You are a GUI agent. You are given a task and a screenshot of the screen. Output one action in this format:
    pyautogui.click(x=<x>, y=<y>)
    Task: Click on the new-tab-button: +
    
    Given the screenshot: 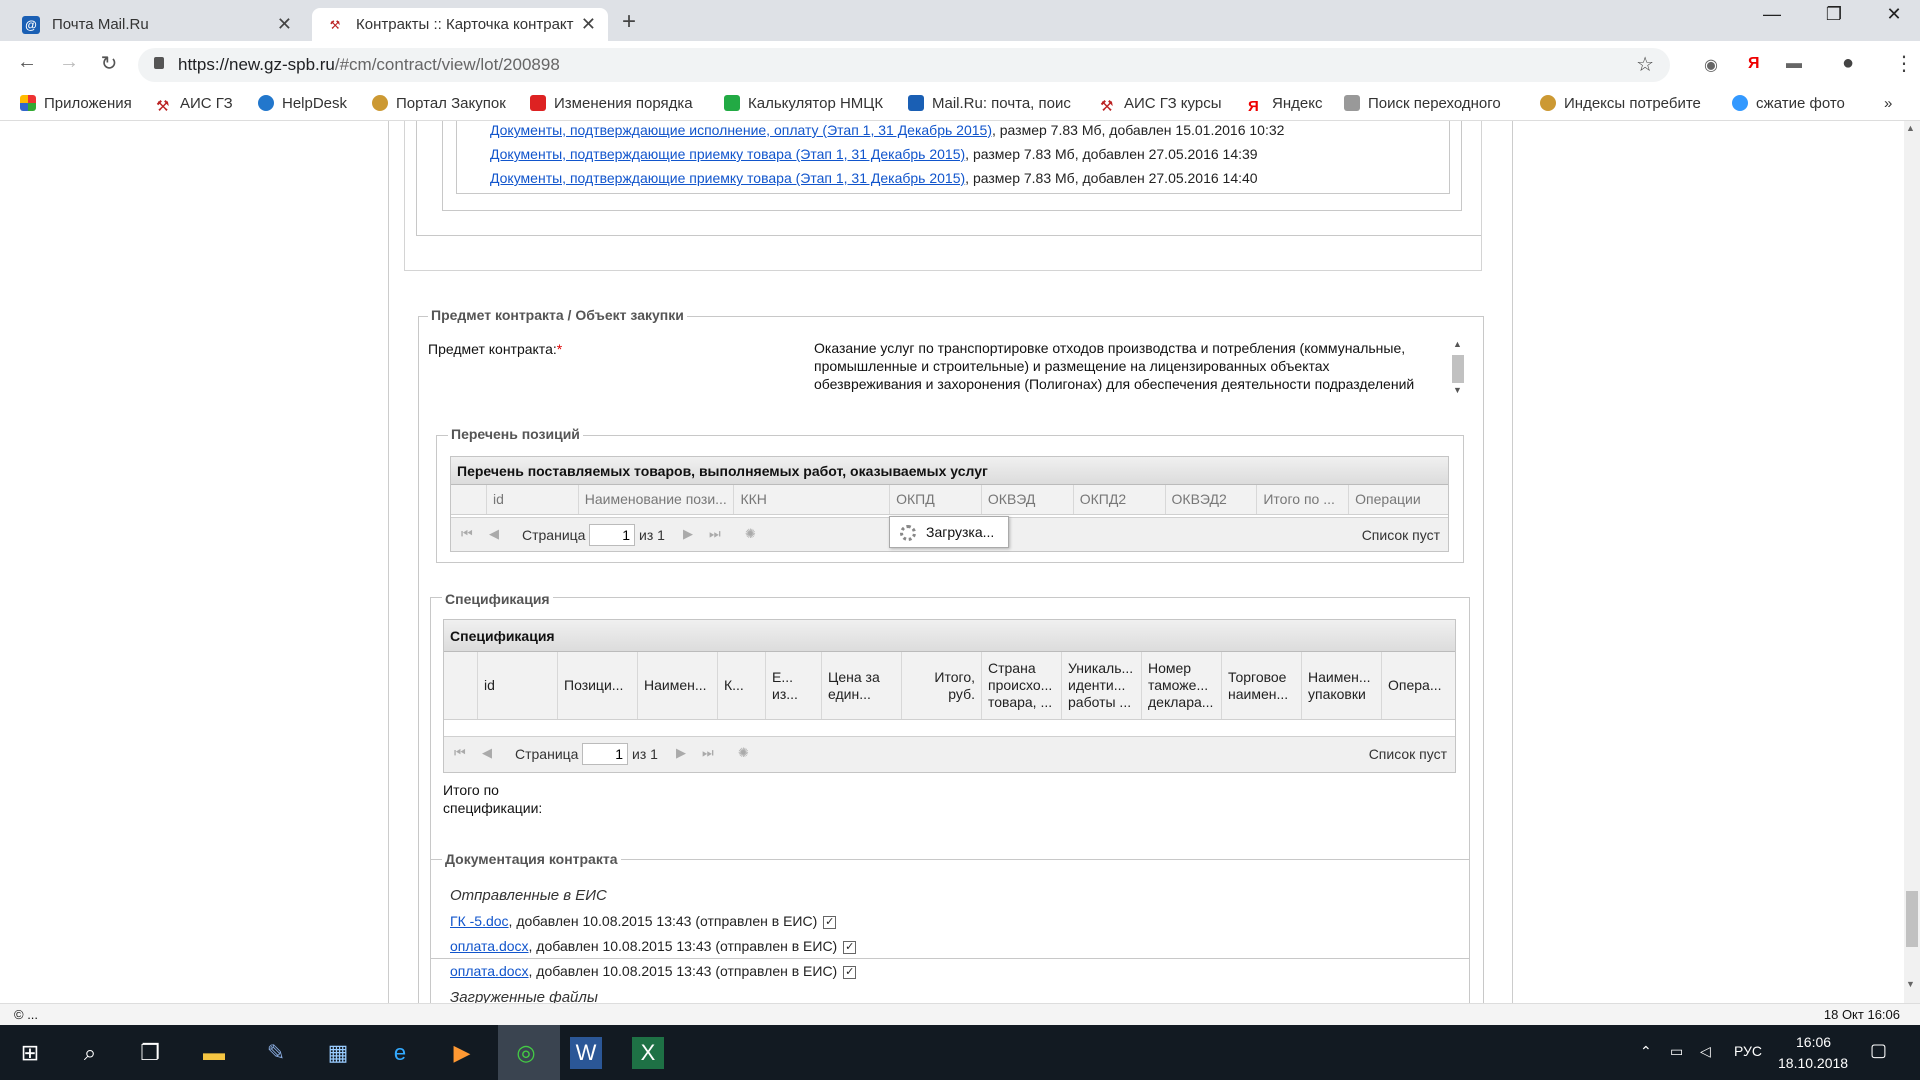 What is the action you would take?
    pyautogui.click(x=629, y=22)
    